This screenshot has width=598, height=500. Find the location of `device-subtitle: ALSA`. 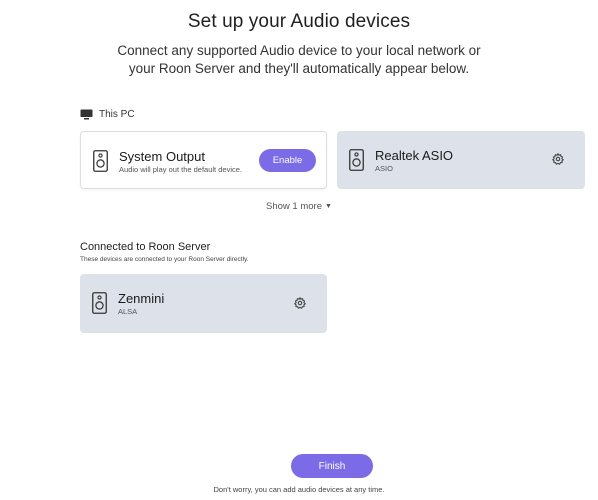

device-subtitle: ALSA is located at coordinates (128, 311).